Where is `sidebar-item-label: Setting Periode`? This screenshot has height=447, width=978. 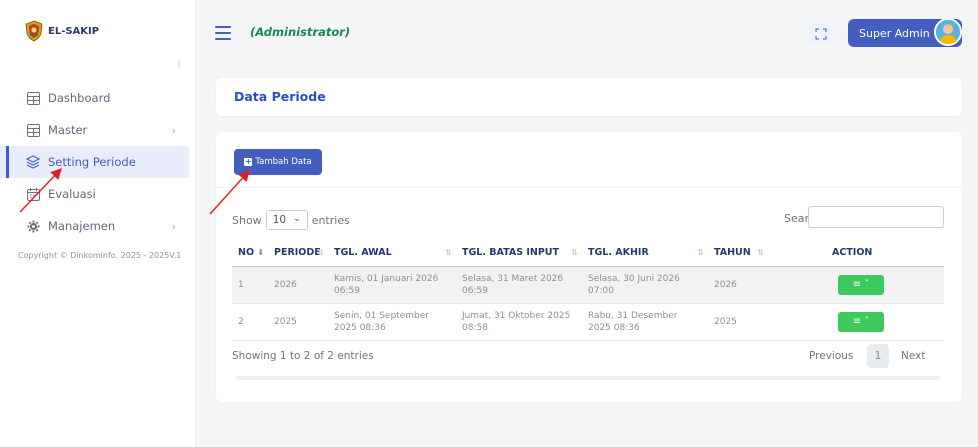
sidebar-item-label: Setting Periode is located at coordinates (92, 162).